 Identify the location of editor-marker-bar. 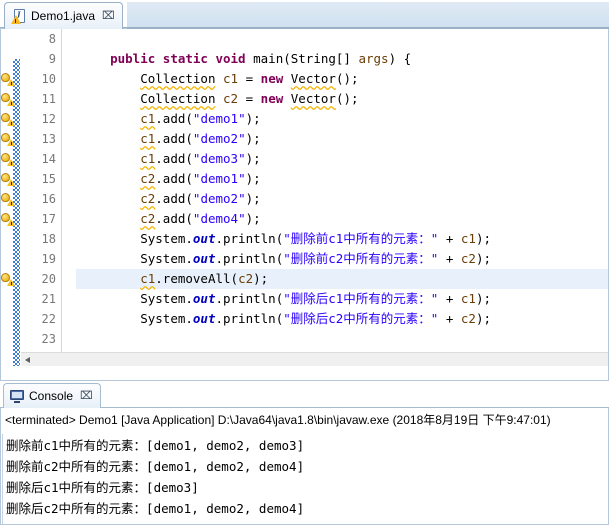
(10, 197).